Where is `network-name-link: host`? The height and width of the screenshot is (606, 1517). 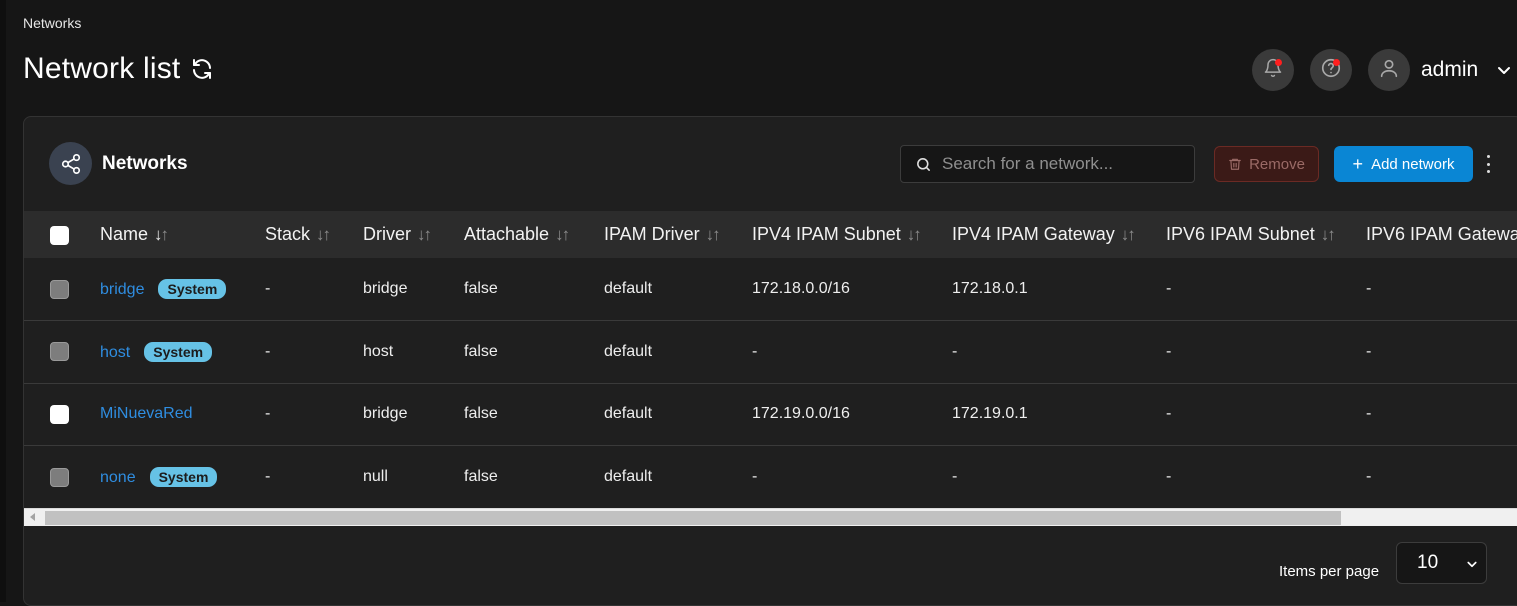
network-name-link: host is located at coordinates (115, 352).